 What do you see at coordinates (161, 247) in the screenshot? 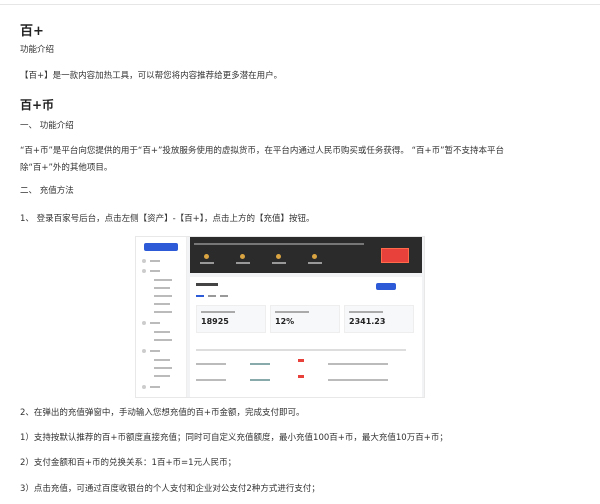
I see `screenshot-publish-button` at bounding box center [161, 247].